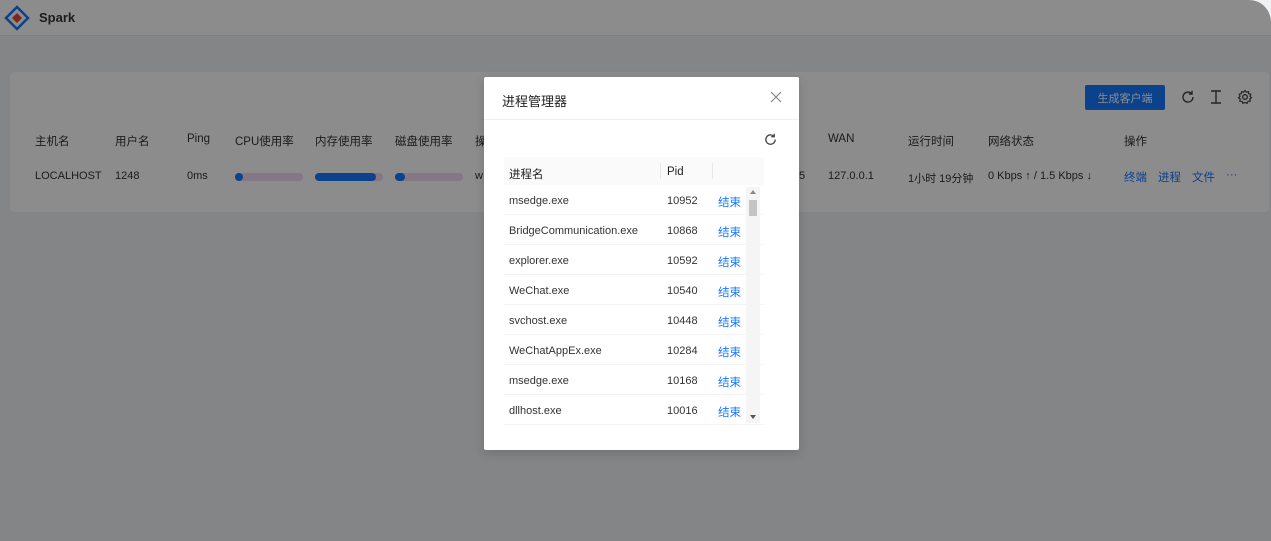  I want to click on process-name: WeChatAppEx.exe, so click(555, 351).